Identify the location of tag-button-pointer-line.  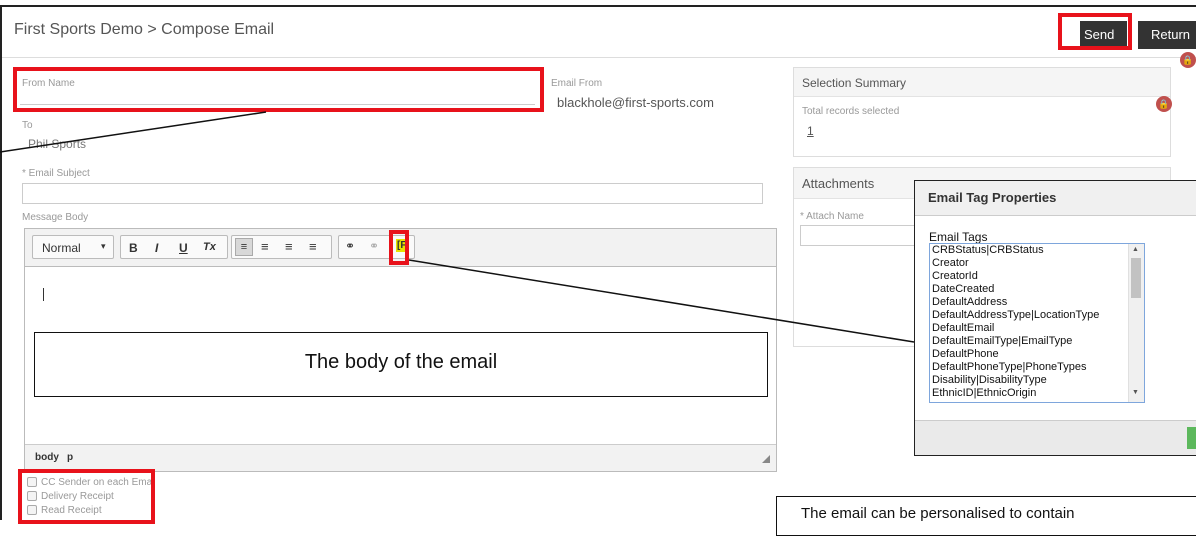
(661, 301).